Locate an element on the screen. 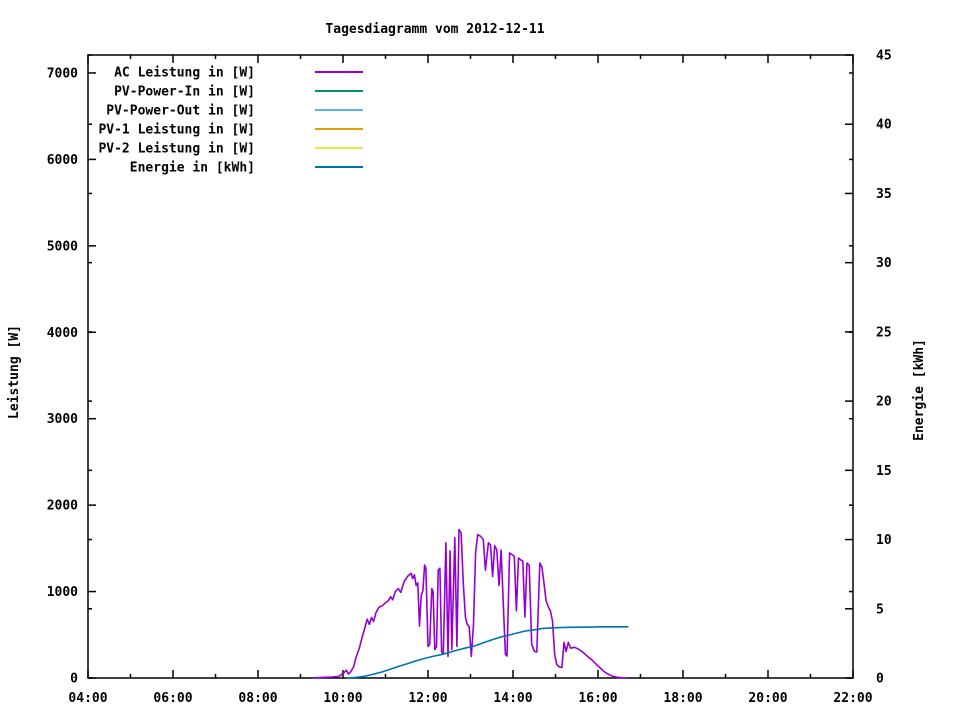  legend-label: AC Leistung in [W] is located at coordinates (184, 73).